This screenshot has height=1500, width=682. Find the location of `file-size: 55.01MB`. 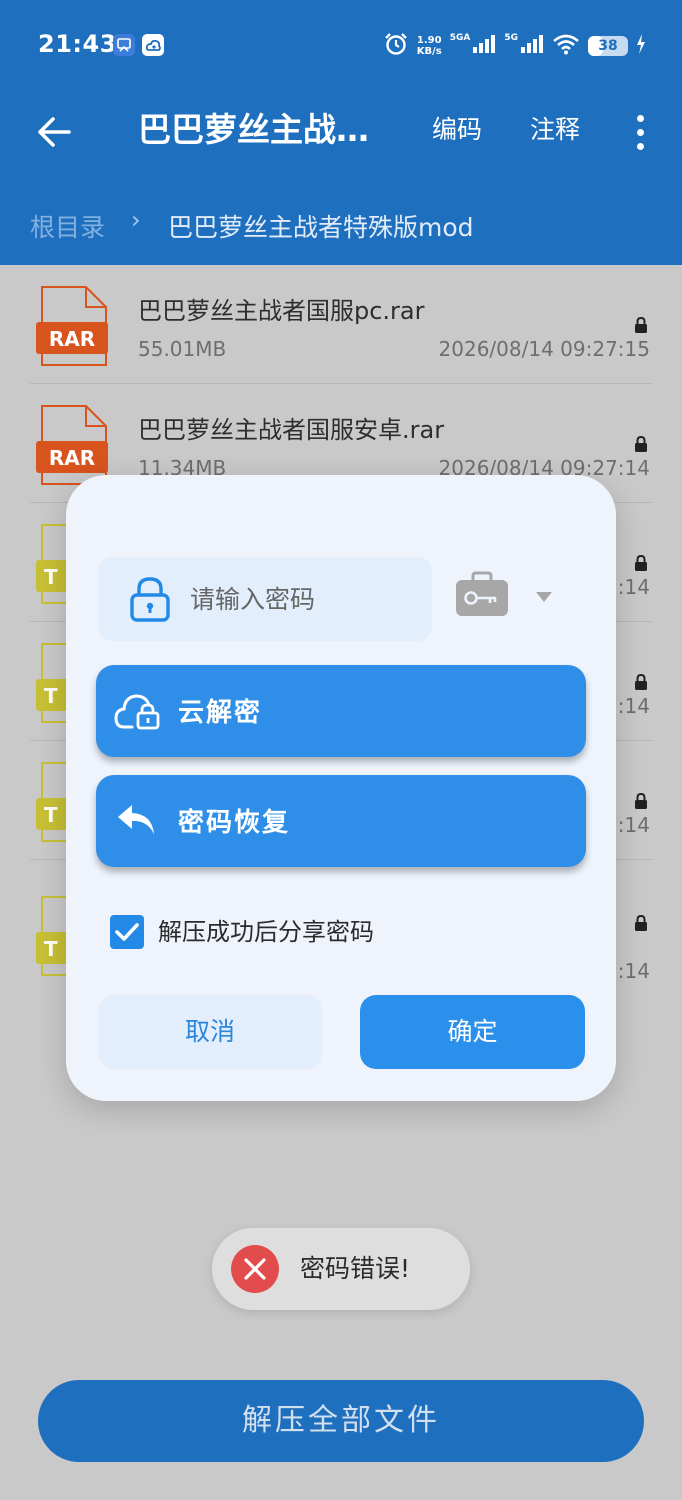

file-size: 55.01MB is located at coordinates (182, 349).